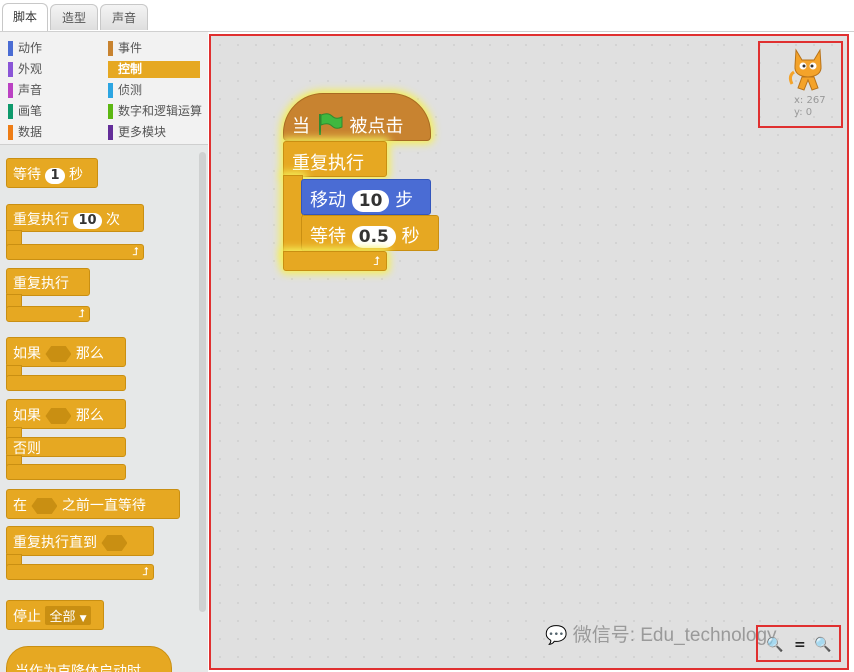 The height and width of the screenshot is (672, 854). What do you see at coordinates (30, 69) in the screenshot?
I see `category-label: 外观` at bounding box center [30, 69].